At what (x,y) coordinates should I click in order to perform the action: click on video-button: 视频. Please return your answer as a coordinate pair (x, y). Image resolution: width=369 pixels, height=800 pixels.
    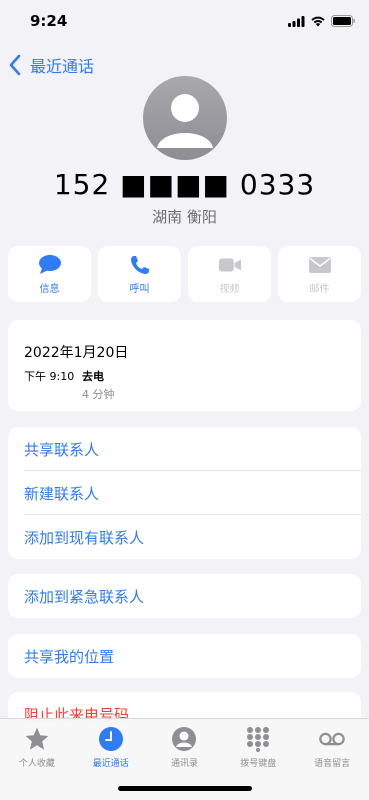
    Looking at the image, I should click on (229, 274).